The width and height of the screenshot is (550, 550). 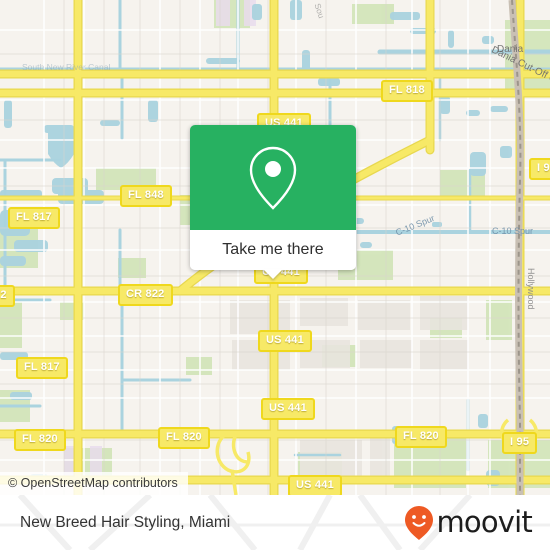 I want to click on water-label-c10-spur-right: C-10 Spur, so click(x=513, y=231).